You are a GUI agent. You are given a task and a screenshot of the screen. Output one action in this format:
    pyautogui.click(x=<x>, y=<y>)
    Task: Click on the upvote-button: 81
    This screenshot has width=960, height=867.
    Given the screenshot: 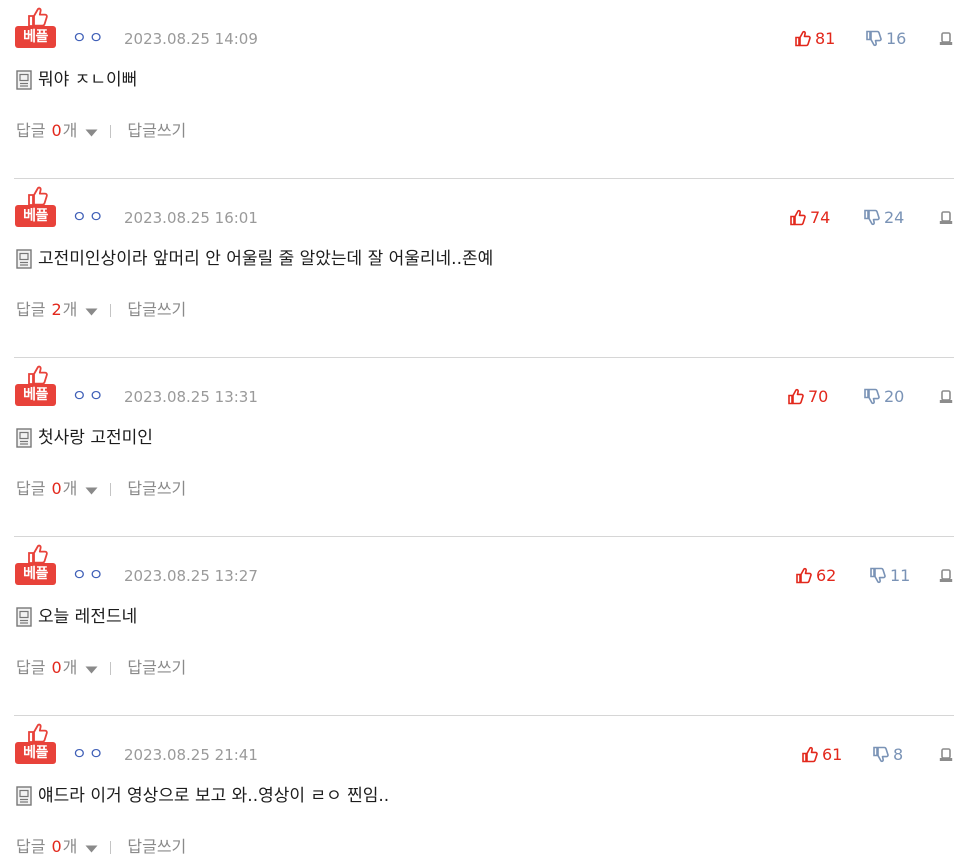 What is the action you would take?
    pyautogui.click(x=815, y=38)
    